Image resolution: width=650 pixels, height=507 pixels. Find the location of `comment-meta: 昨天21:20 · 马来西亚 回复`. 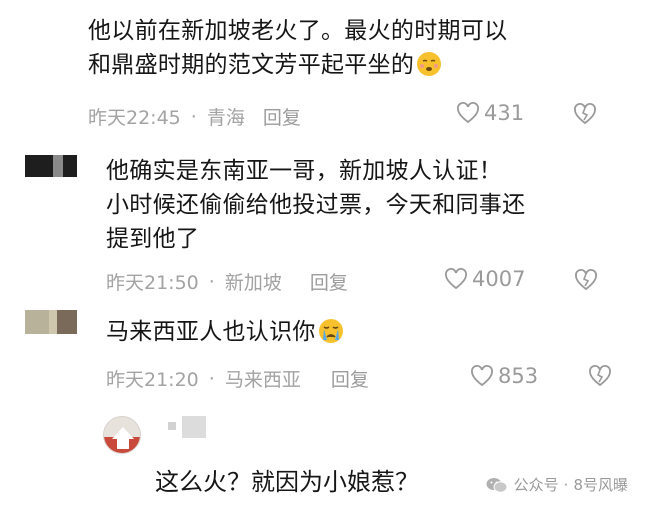

comment-meta: 昨天21:20 · 马来西亚 回复 is located at coordinates (237, 378).